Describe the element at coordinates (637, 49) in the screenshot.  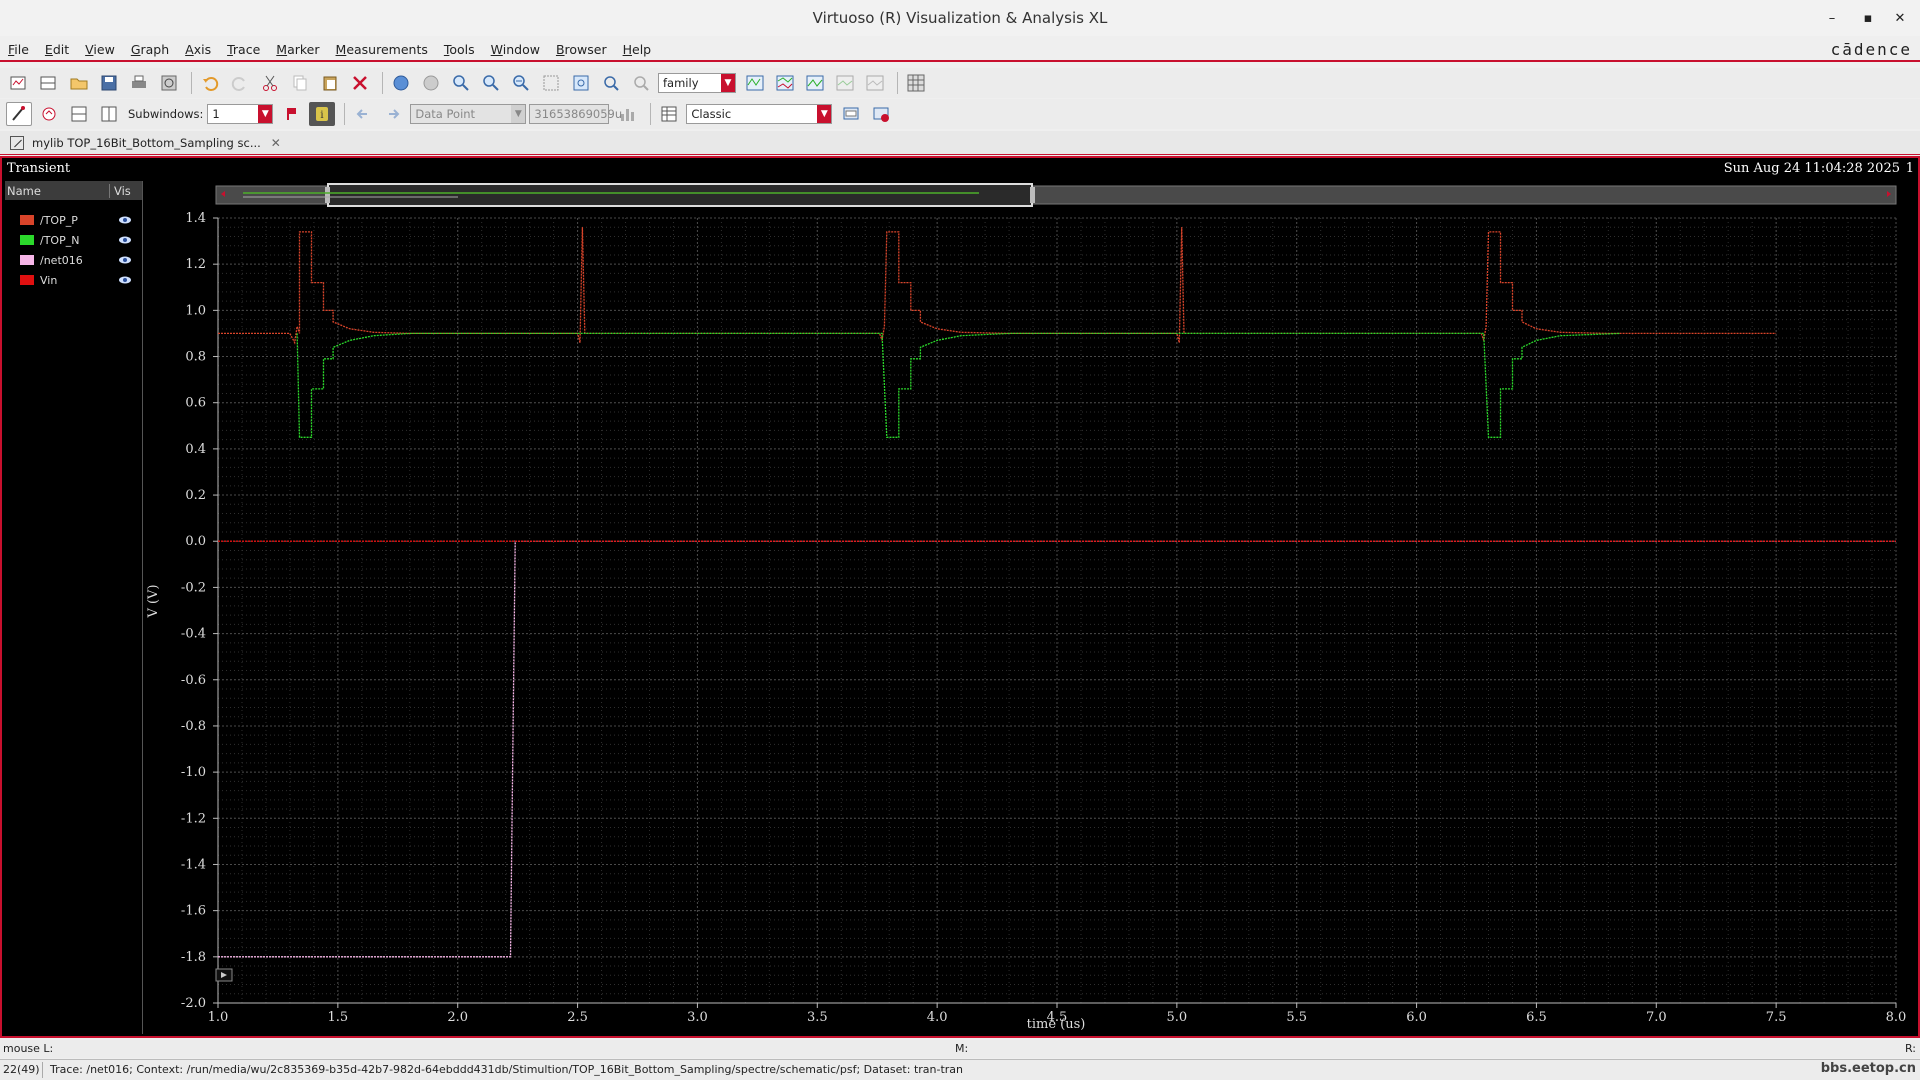
I see `menu-help: Help` at that location.